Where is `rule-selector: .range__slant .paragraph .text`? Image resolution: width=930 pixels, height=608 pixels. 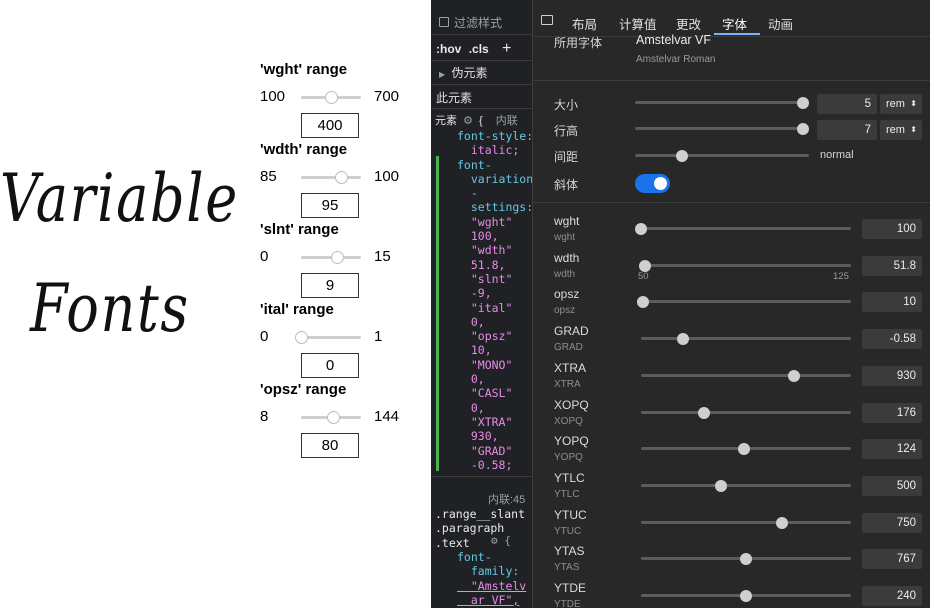
rule-selector: .range__slant .paragraph .text is located at coordinates (480, 528).